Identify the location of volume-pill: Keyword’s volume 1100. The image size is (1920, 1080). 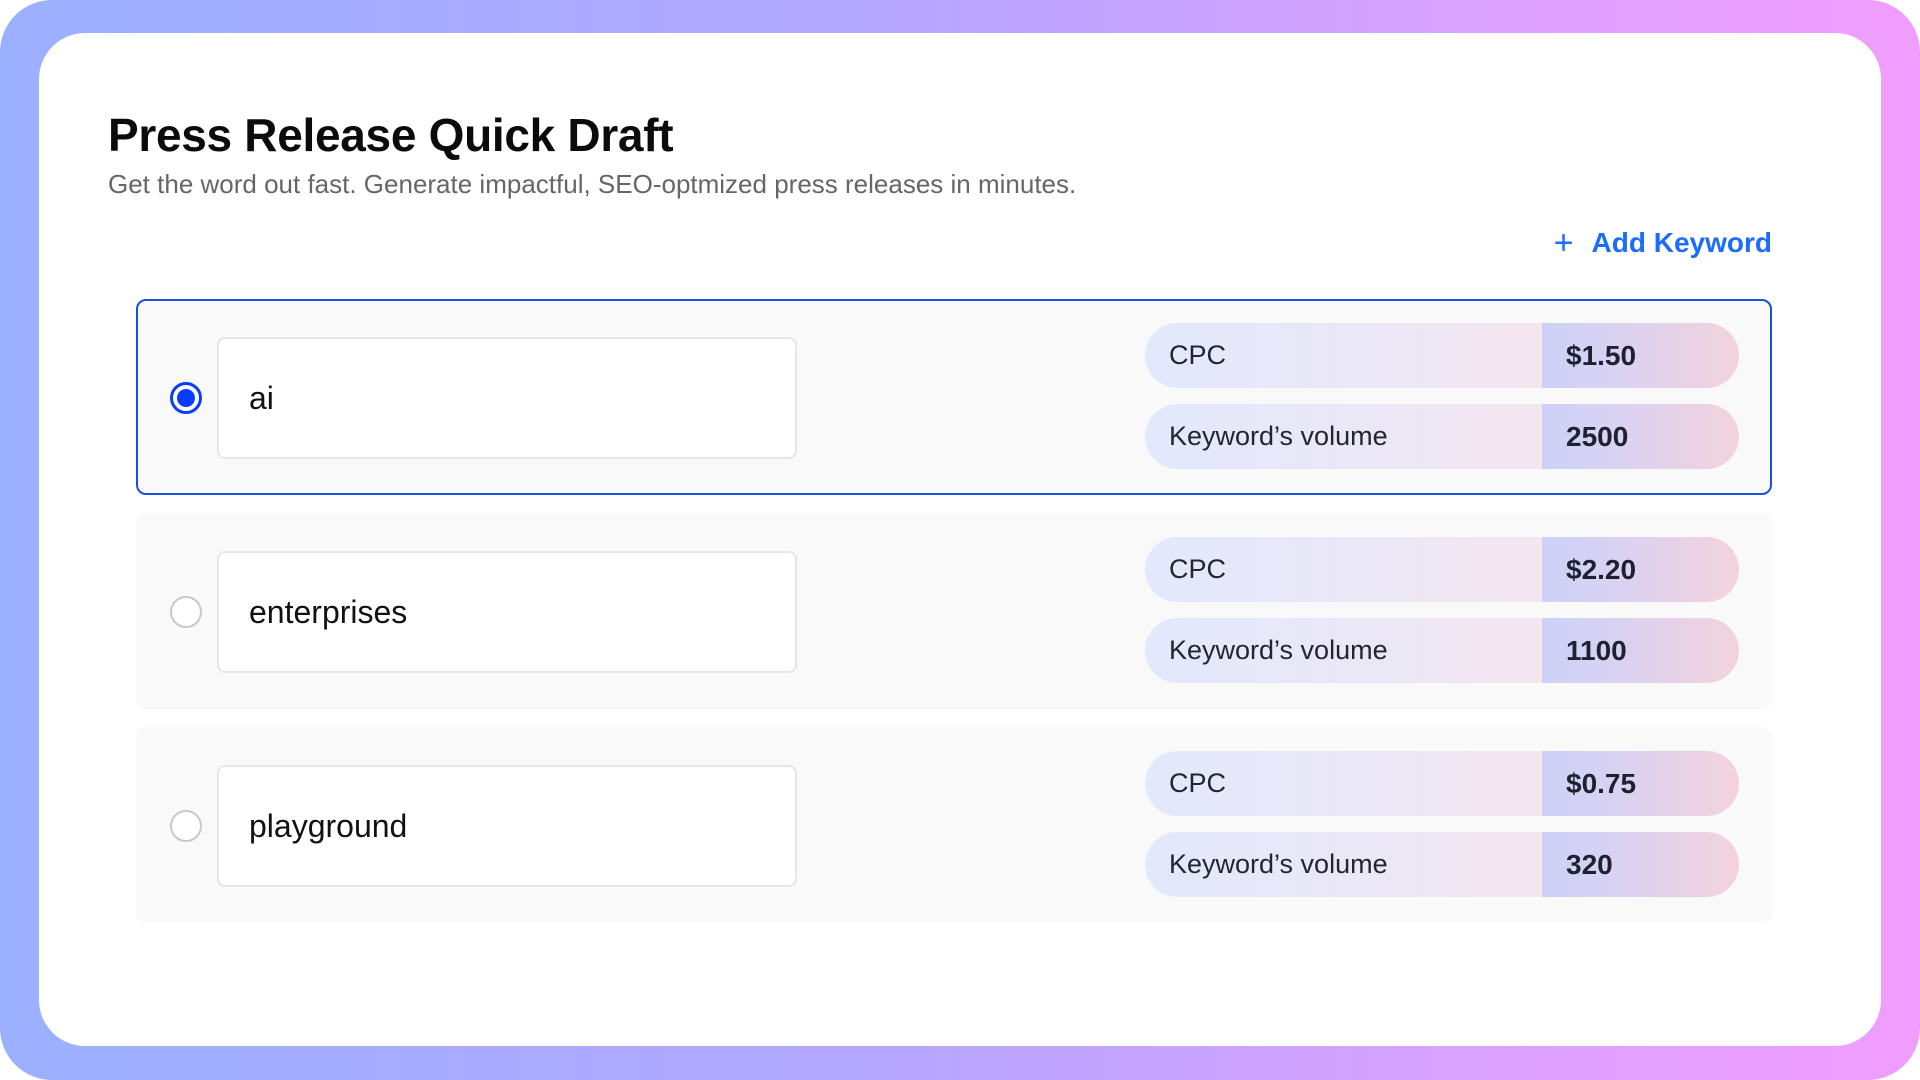
(1442, 650).